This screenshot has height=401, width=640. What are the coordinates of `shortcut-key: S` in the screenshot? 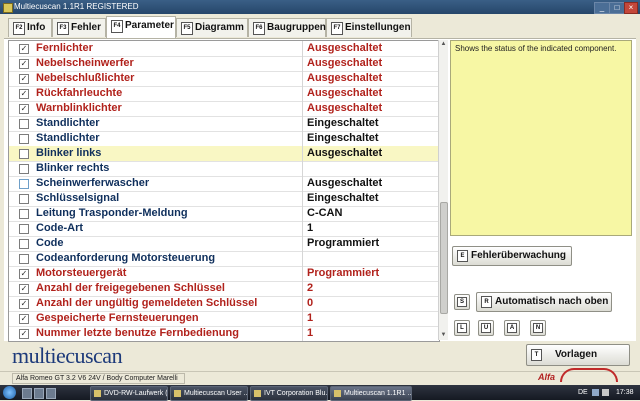 It's located at (462, 302).